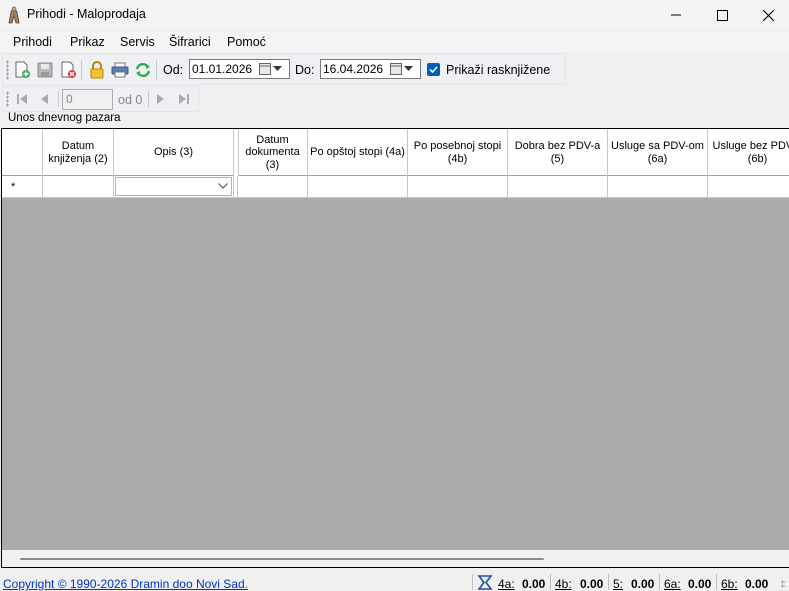  I want to click on first-record-icon, so click(22, 99).